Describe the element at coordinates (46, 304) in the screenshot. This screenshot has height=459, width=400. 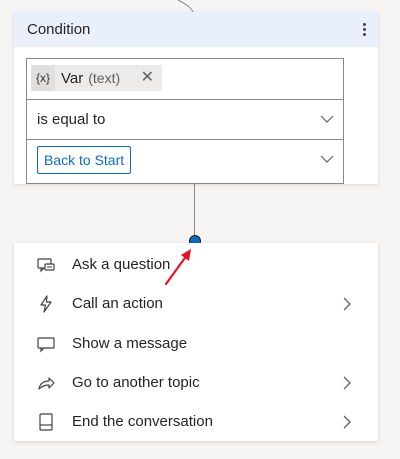
I see `lightning-icon` at that location.